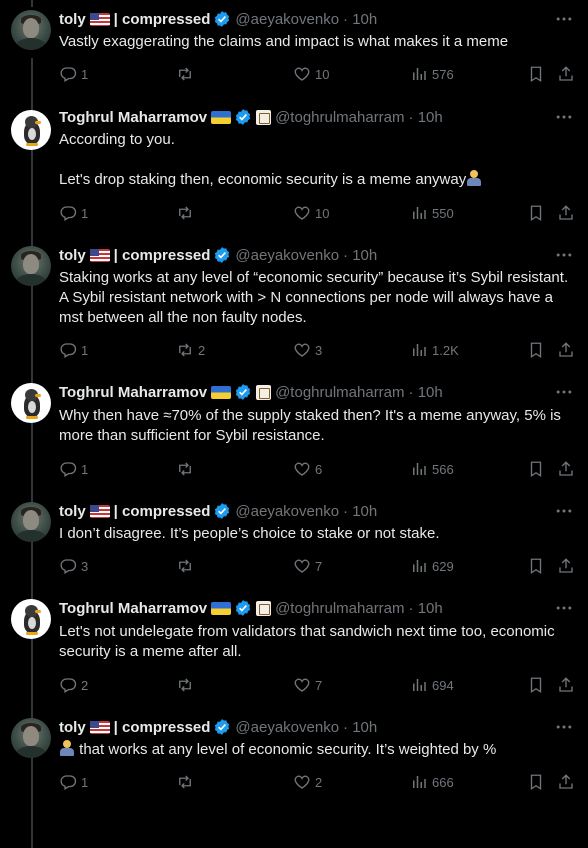 This screenshot has height=848, width=588. Describe the element at coordinates (432, 213) in the screenshot. I see `views-button: 550` at that location.